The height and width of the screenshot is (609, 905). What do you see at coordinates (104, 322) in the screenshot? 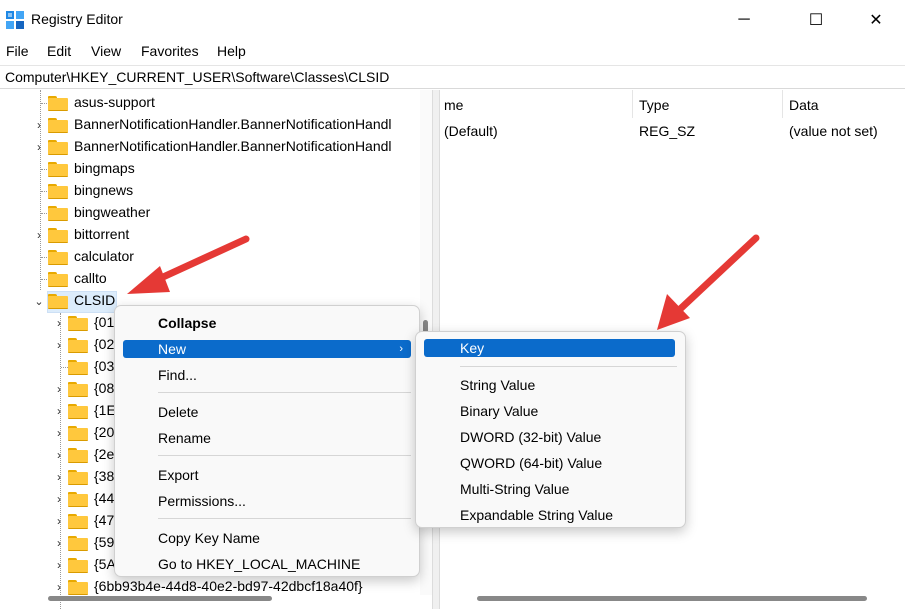
I see `tree-node-label: {01` at bounding box center [104, 322].